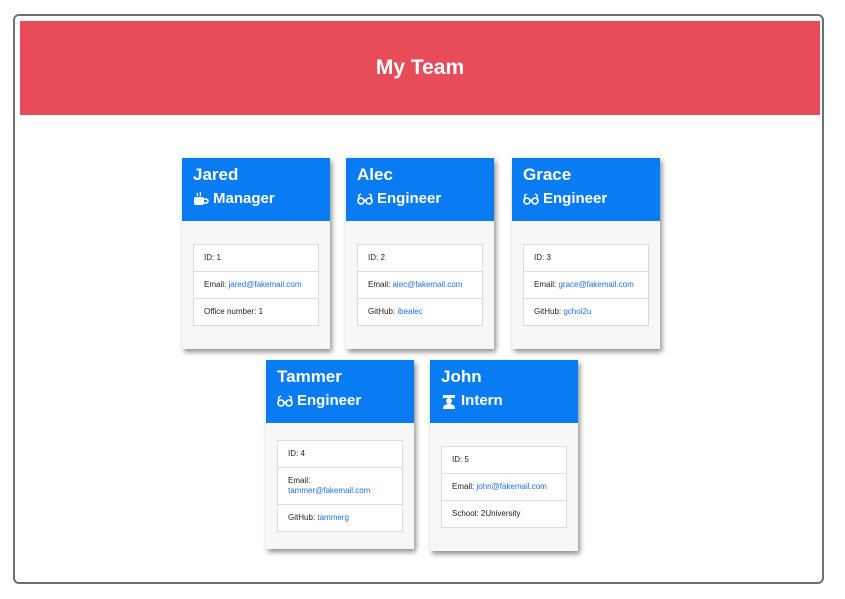  Describe the element at coordinates (375, 174) in the screenshot. I see `employee-name: Alec` at that location.